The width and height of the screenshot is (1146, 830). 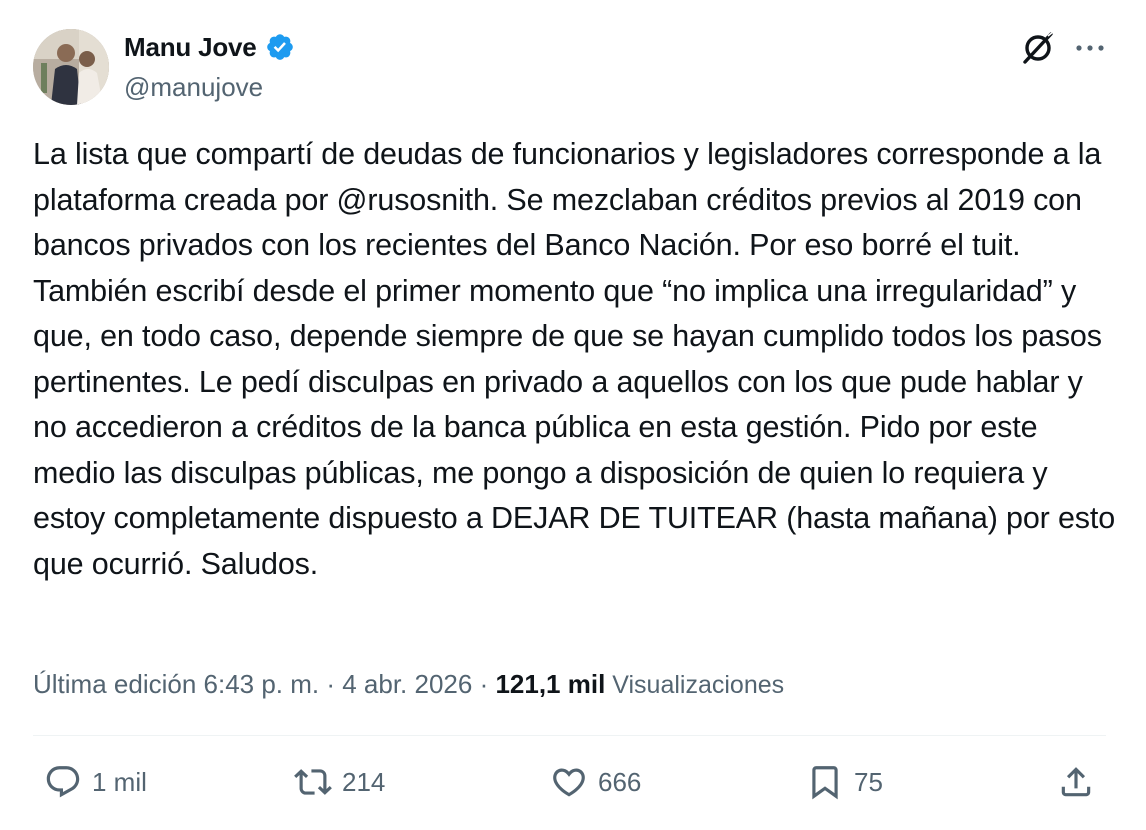 What do you see at coordinates (190, 47) in the screenshot?
I see `author-display-name: Manu Jove` at bounding box center [190, 47].